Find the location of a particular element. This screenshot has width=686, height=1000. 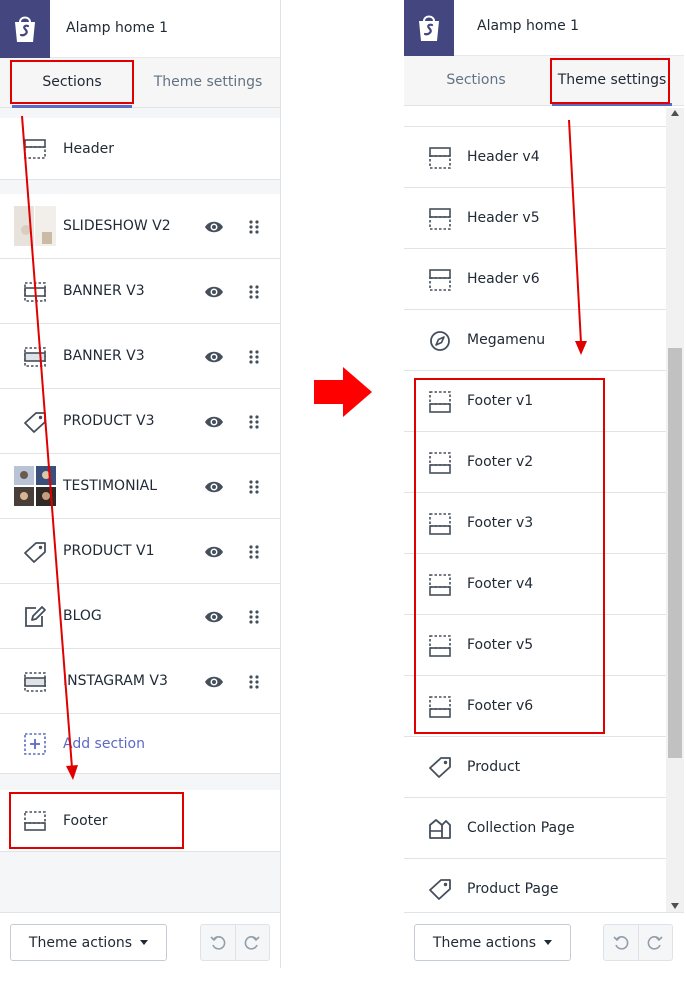

section-label: PRODUCT V1 is located at coordinates (109, 551).